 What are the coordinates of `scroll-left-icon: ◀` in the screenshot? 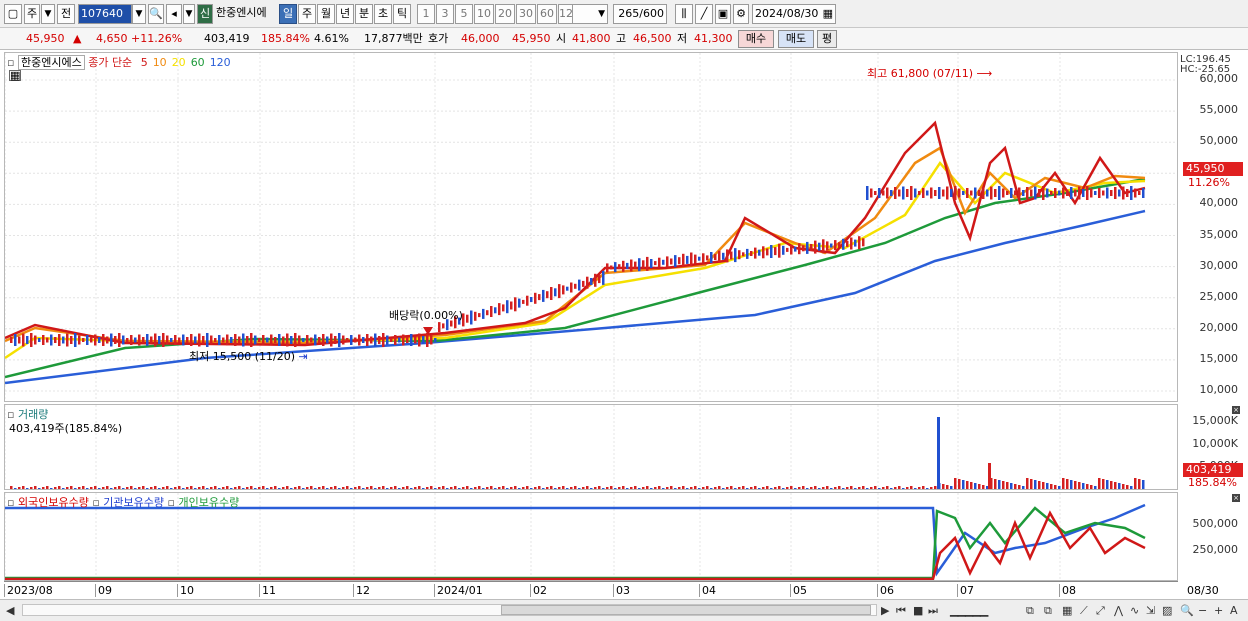 It's located at (10, 610).